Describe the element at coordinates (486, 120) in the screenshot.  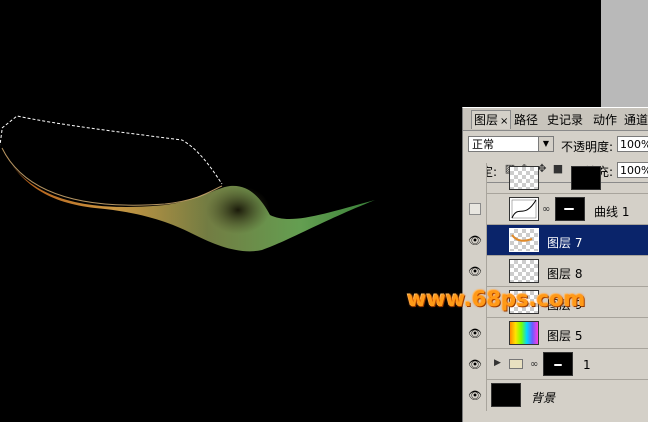
I see `tab-layers-label: 图层` at that location.